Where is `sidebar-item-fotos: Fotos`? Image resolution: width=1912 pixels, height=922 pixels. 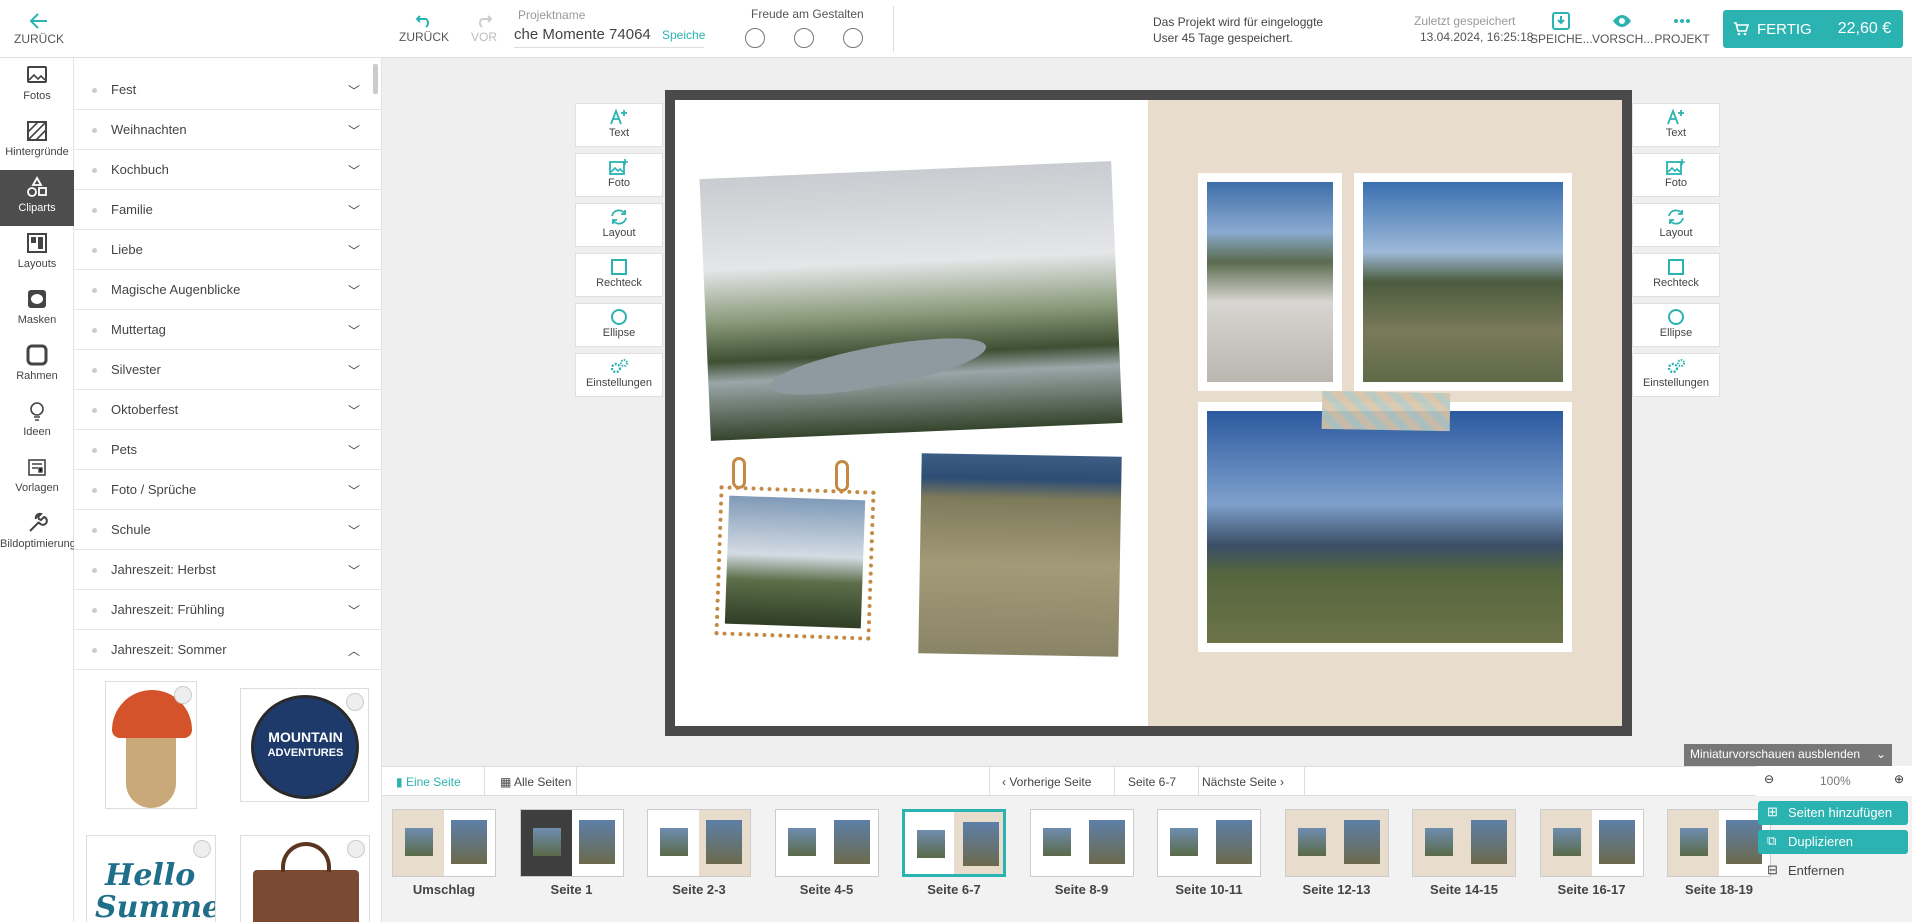 sidebar-item-fotos: Fotos is located at coordinates (37, 86).